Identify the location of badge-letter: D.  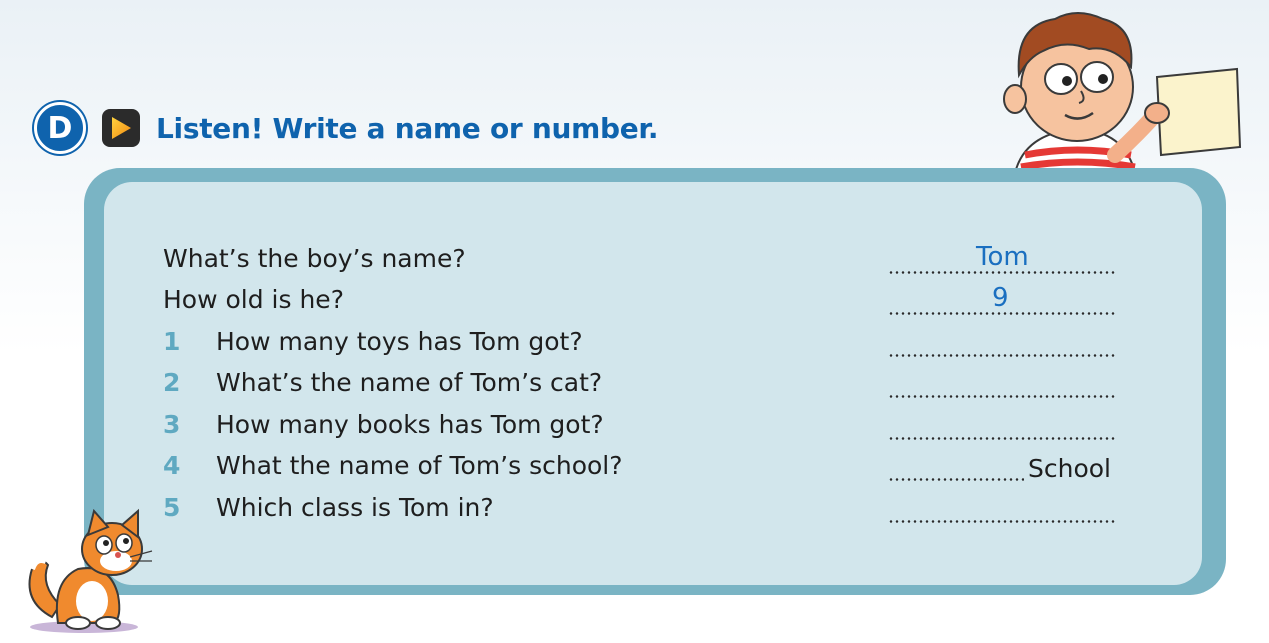
(60, 128).